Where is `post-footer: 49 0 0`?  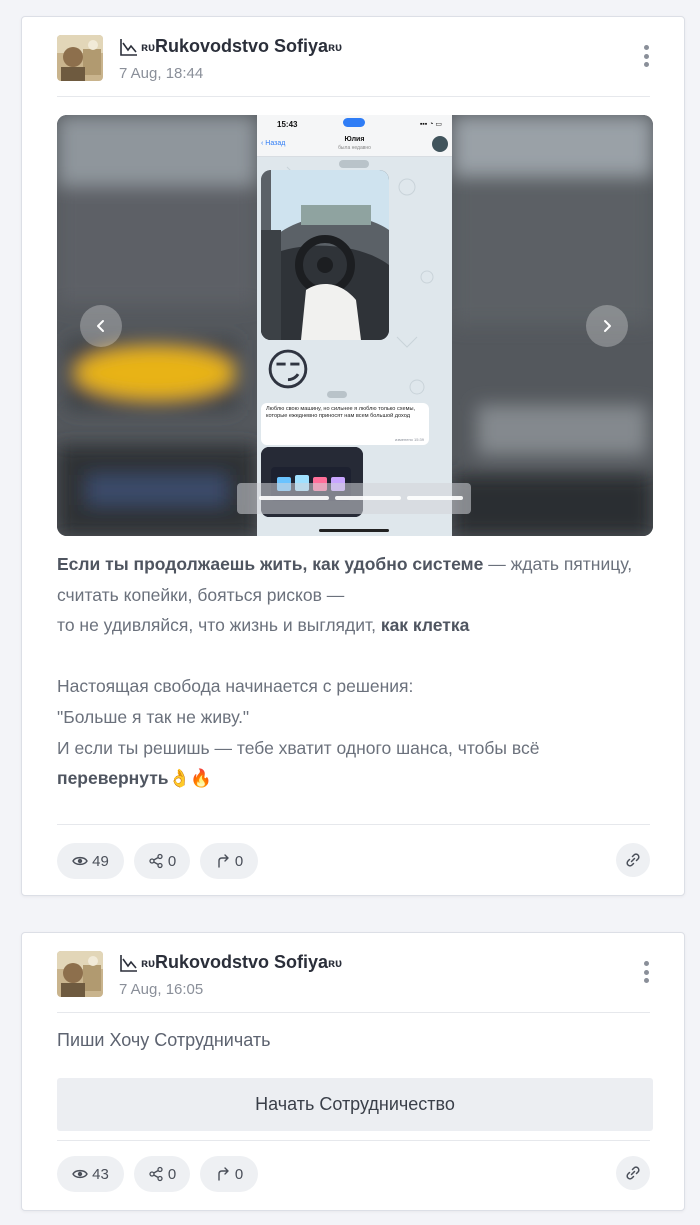 post-footer: 49 0 0 is located at coordinates (353, 861).